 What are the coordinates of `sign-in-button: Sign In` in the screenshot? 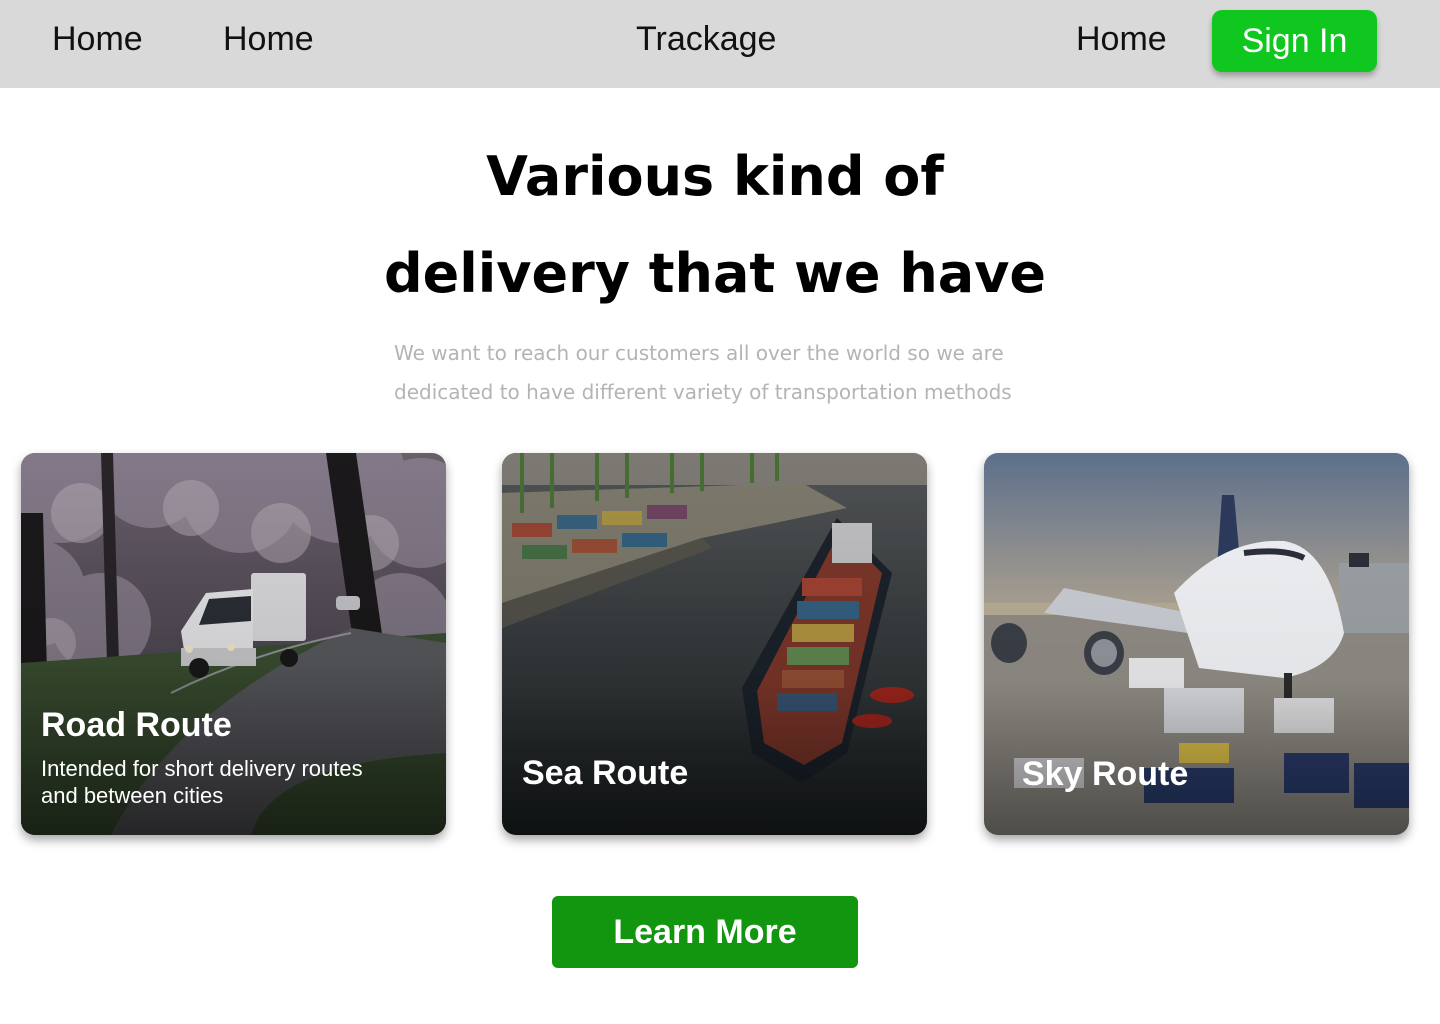 It's located at (1294, 41).